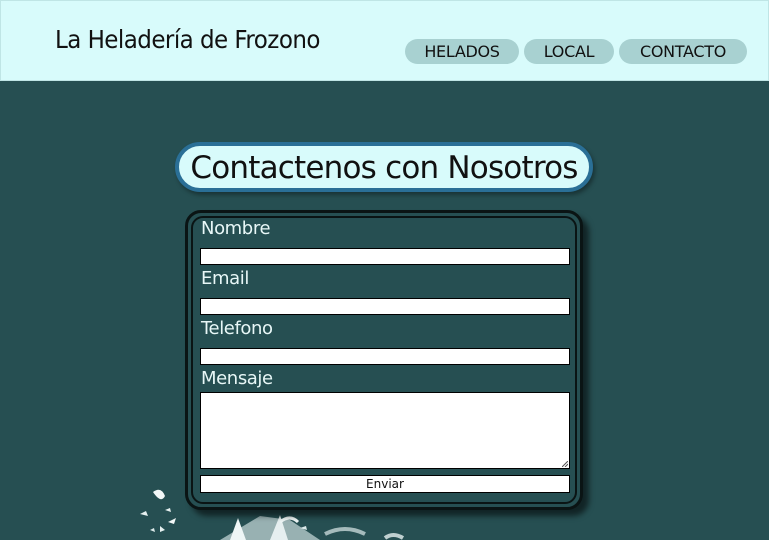  Describe the element at coordinates (384, 167) in the screenshot. I see `page-title: Contactenos con Nosotros` at that location.